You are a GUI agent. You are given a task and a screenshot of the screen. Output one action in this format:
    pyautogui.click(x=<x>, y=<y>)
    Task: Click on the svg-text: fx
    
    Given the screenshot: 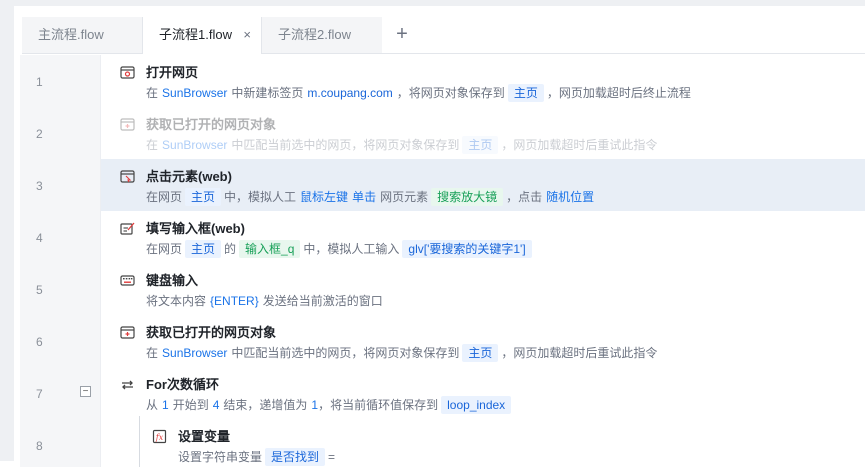 What is the action you would take?
    pyautogui.click(x=159, y=437)
    